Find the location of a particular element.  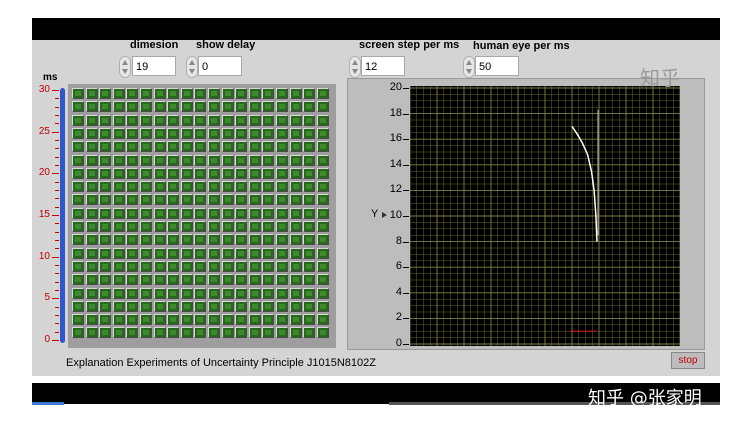

y-tick-label: 14 is located at coordinates (395, 163).